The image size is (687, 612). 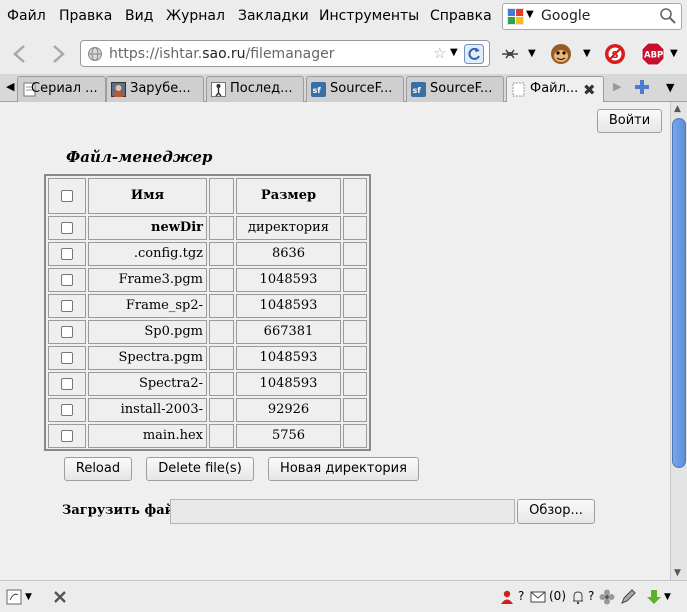 What do you see at coordinates (628, 597) in the screenshot?
I see `pencil-icon` at bounding box center [628, 597].